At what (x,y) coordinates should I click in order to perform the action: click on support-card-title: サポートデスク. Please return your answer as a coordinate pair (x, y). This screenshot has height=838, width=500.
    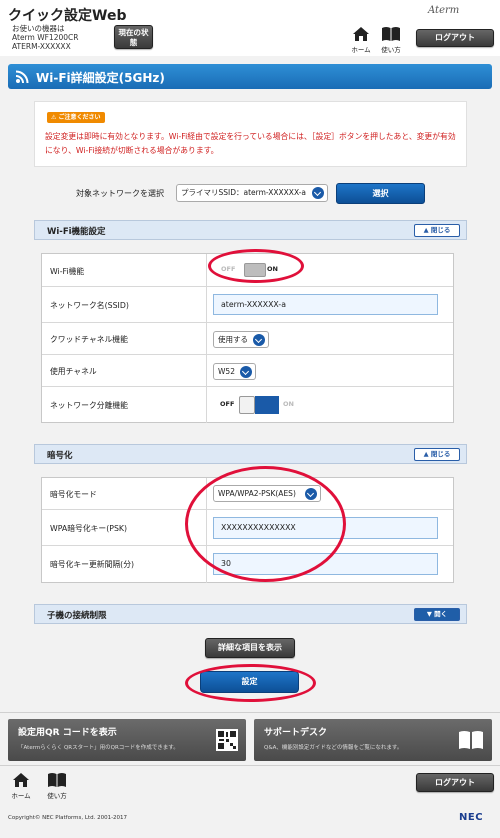
    Looking at the image, I should click on (296, 733).